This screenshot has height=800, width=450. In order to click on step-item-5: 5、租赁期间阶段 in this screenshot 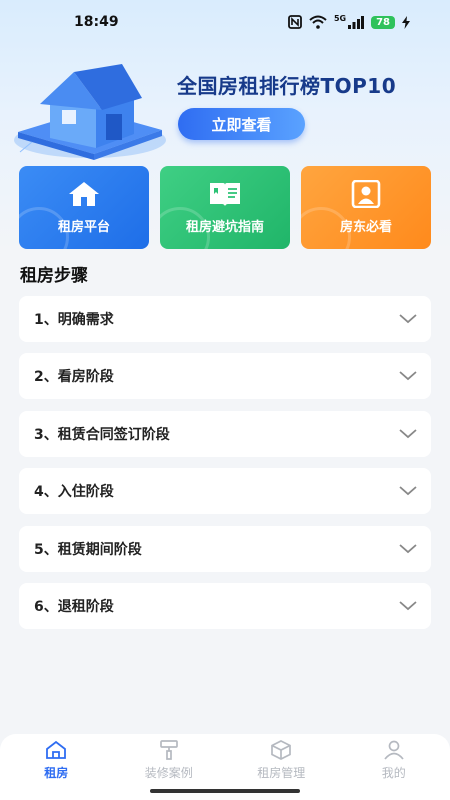, I will do `click(225, 548)`.